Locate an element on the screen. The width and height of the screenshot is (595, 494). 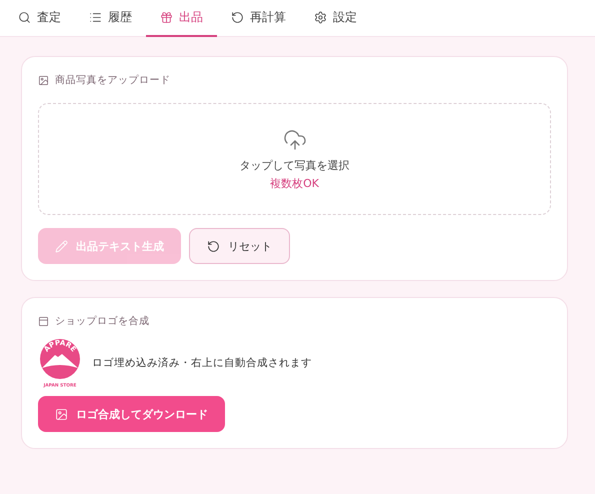
logo-description: ロゴ埋め込み済み・右上に自動合成されます is located at coordinates (202, 363).